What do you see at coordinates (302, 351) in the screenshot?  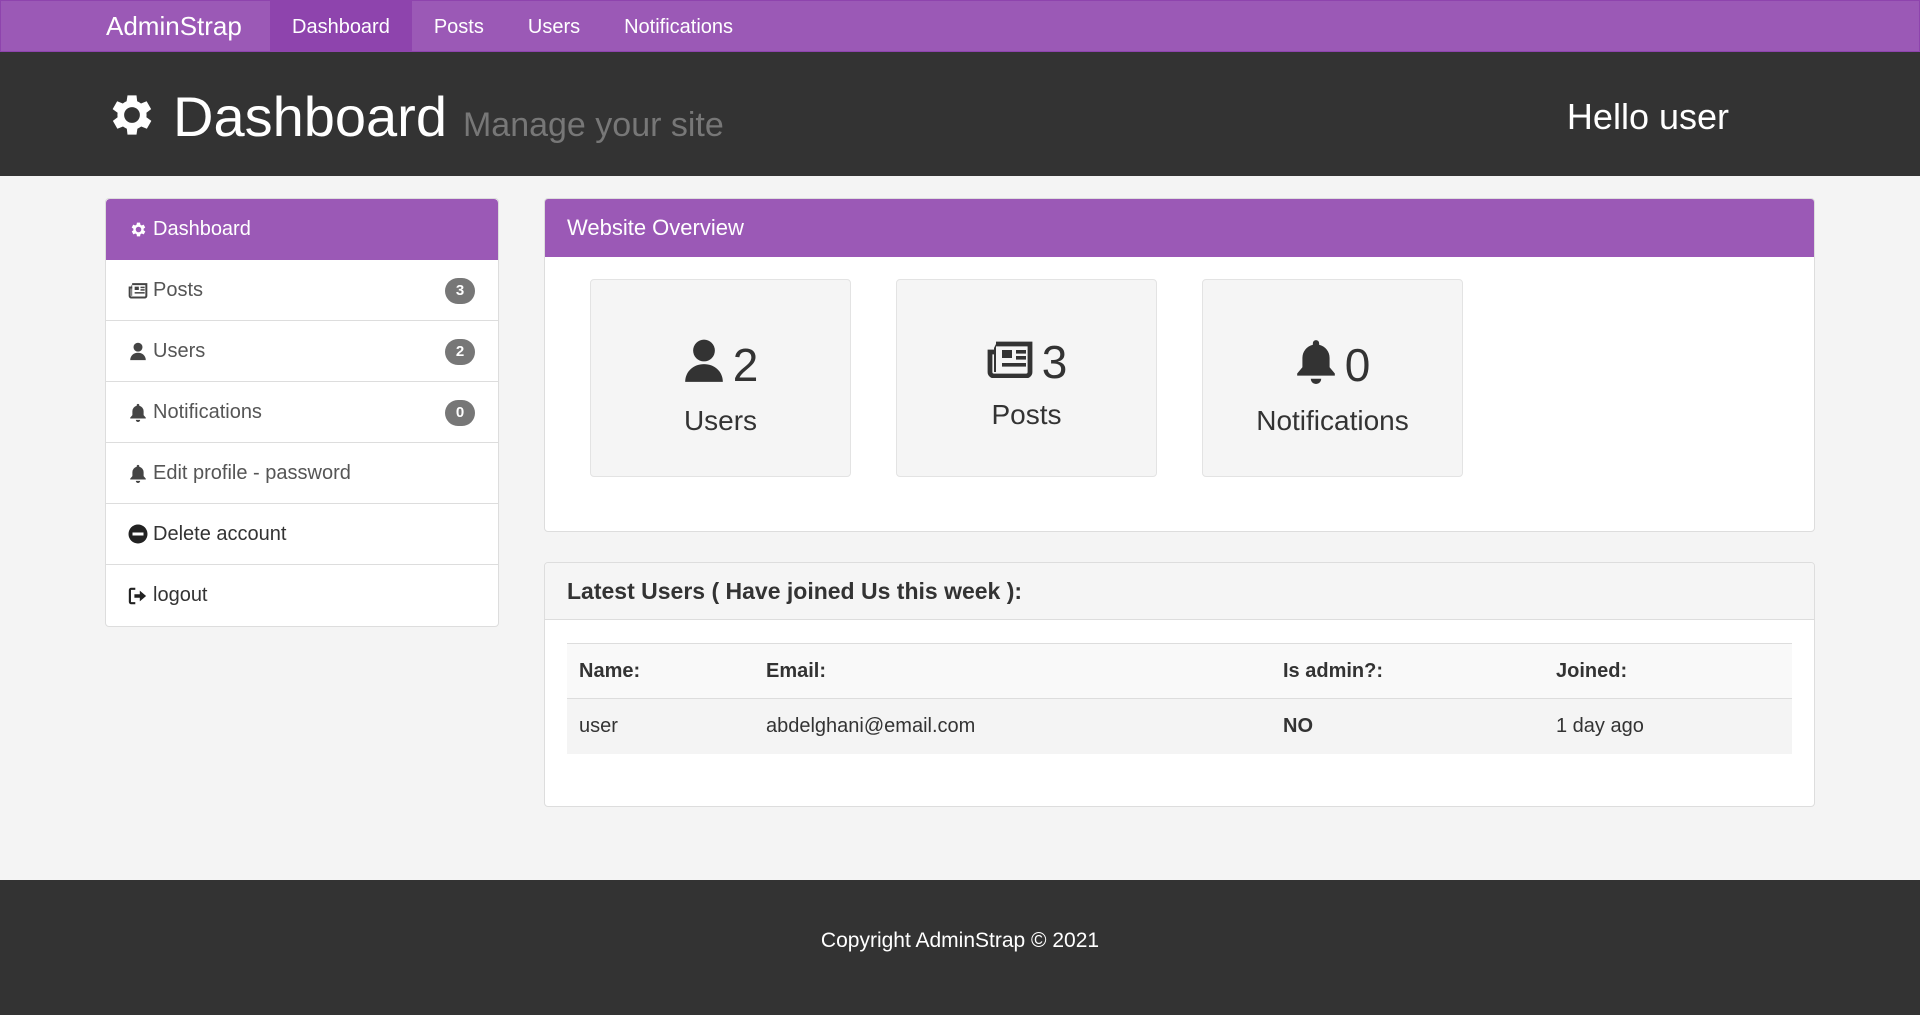 I see `sidebar-item-users: Users 2` at bounding box center [302, 351].